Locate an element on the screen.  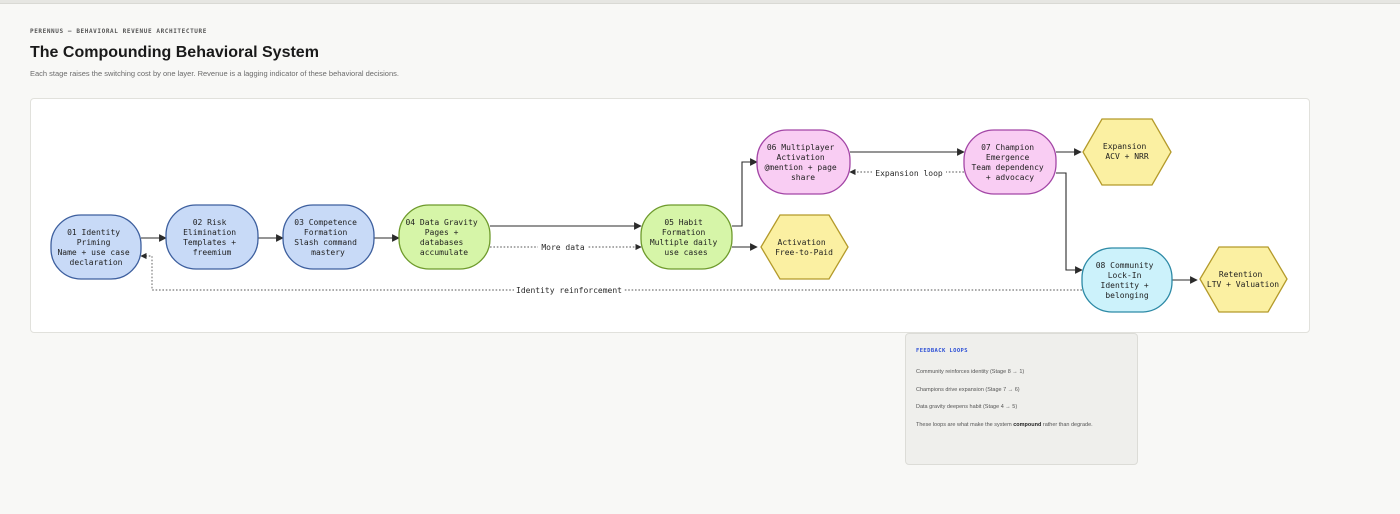
label-more-data: More data is located at coordinates (563, 247).